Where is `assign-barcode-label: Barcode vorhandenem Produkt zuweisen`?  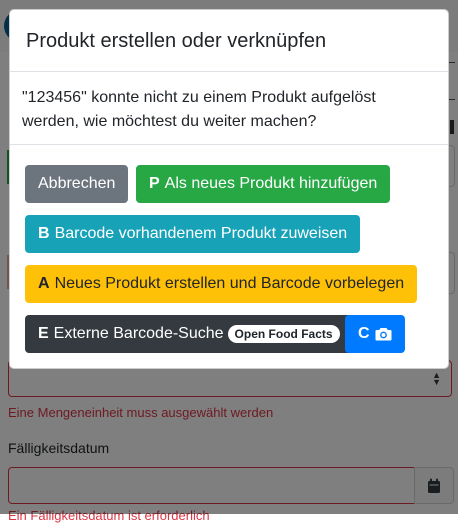 assign-barcode-label: Barcode vorhandenem Produkt zuweisen is located at coordinates (201, 233).